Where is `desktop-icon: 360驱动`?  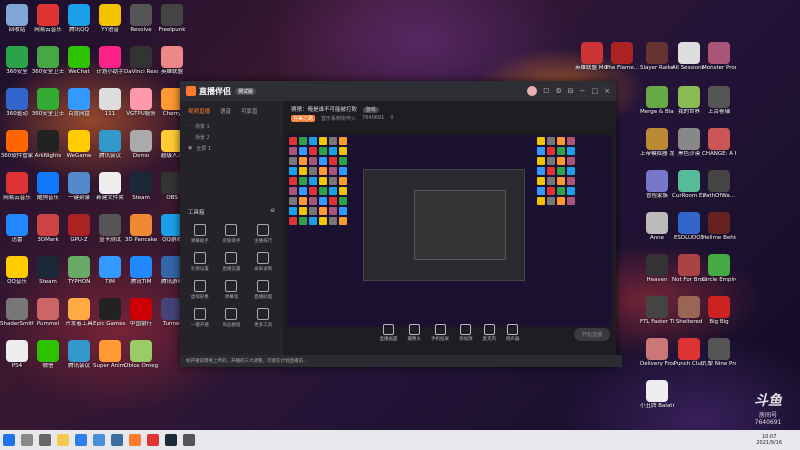 desktop-icon: 360驱动 is located at coordinates (17, 102).